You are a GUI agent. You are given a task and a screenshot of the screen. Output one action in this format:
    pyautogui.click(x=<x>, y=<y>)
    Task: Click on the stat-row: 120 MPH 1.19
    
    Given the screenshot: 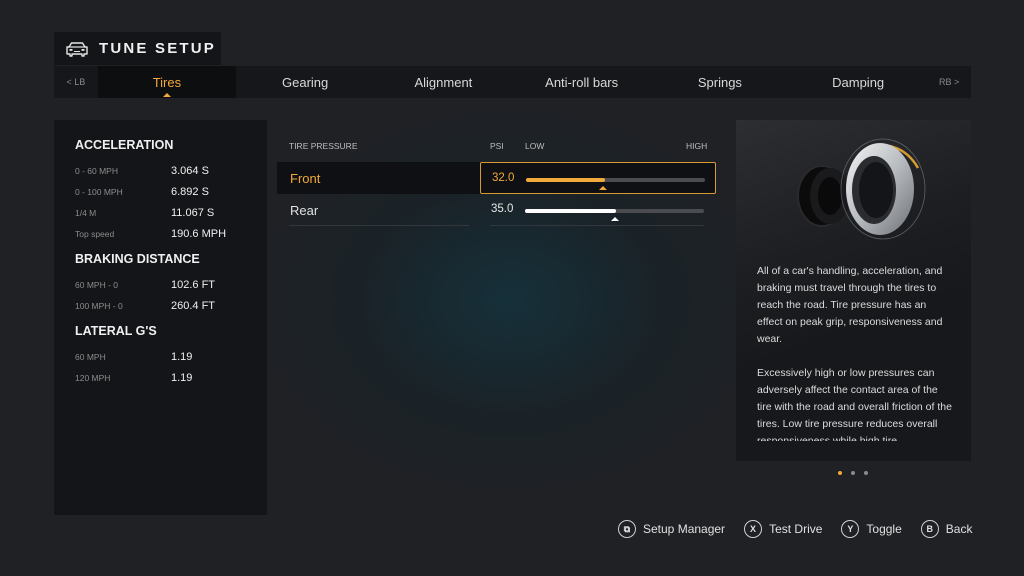 What is the action you would take?
    pyautogui.click(x=171, y=377)
    